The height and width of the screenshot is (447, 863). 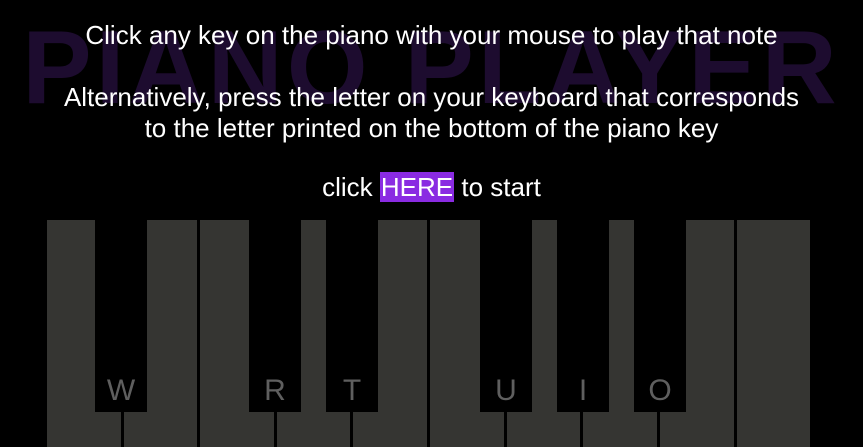 I want to click on black-key: I, so click(x=583, y=316).